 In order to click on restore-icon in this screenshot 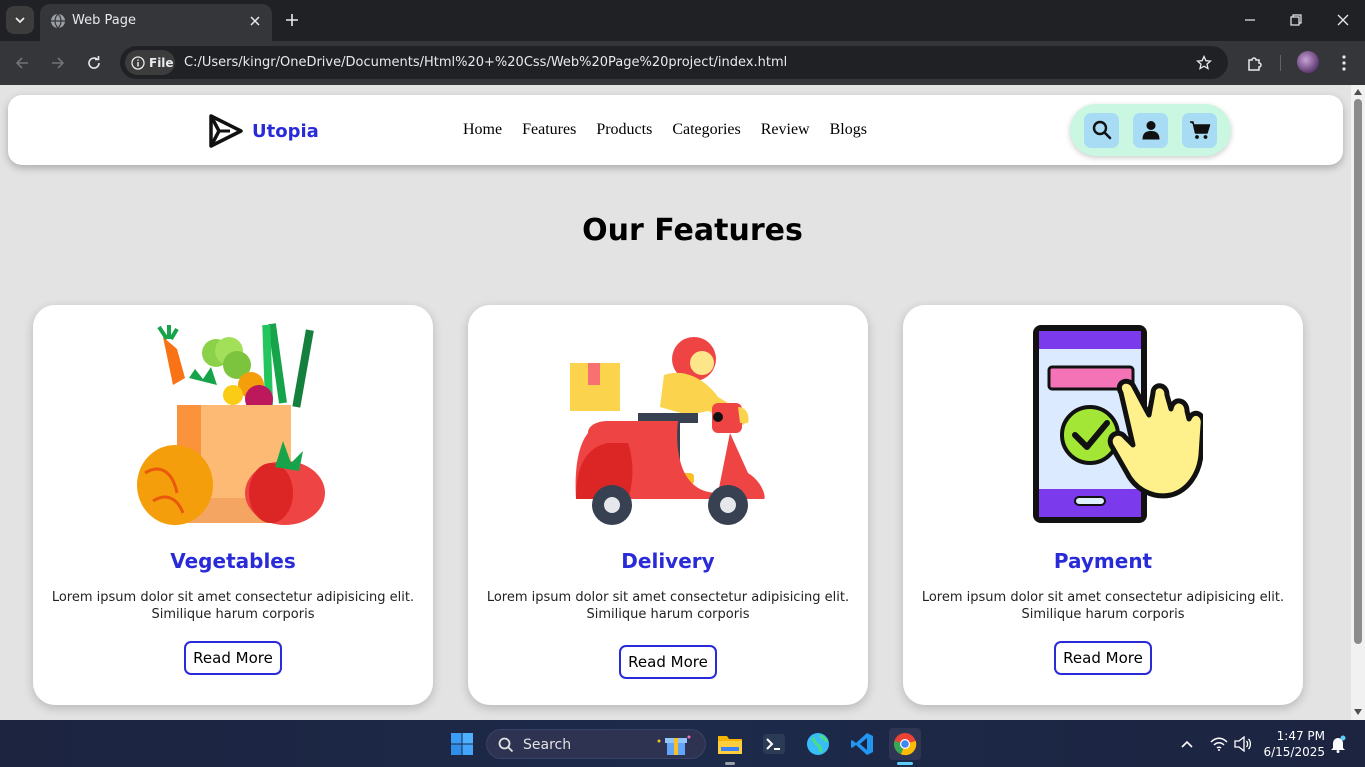, I will do `click(1296, 20)`.